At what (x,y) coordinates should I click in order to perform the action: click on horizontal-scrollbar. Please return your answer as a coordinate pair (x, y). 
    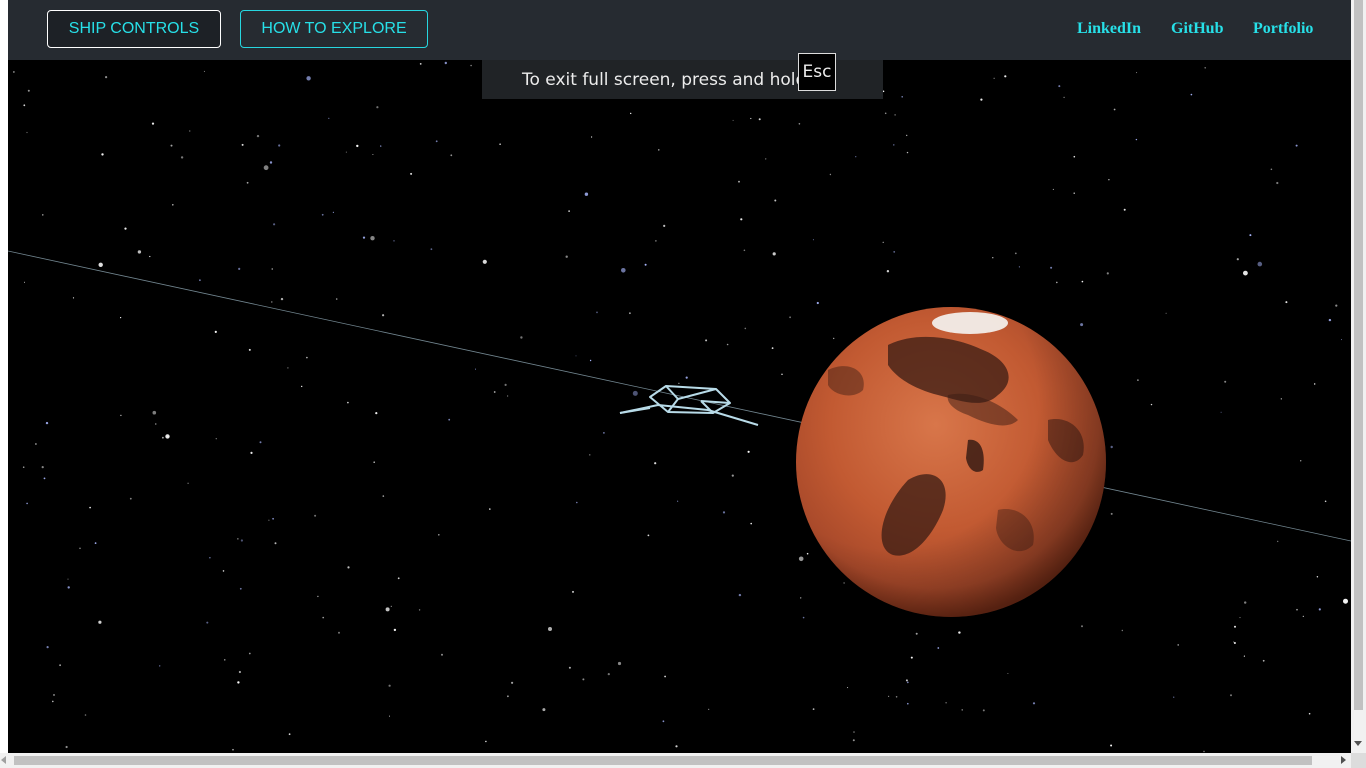
    Looking at the image, I should click on (675, 760).